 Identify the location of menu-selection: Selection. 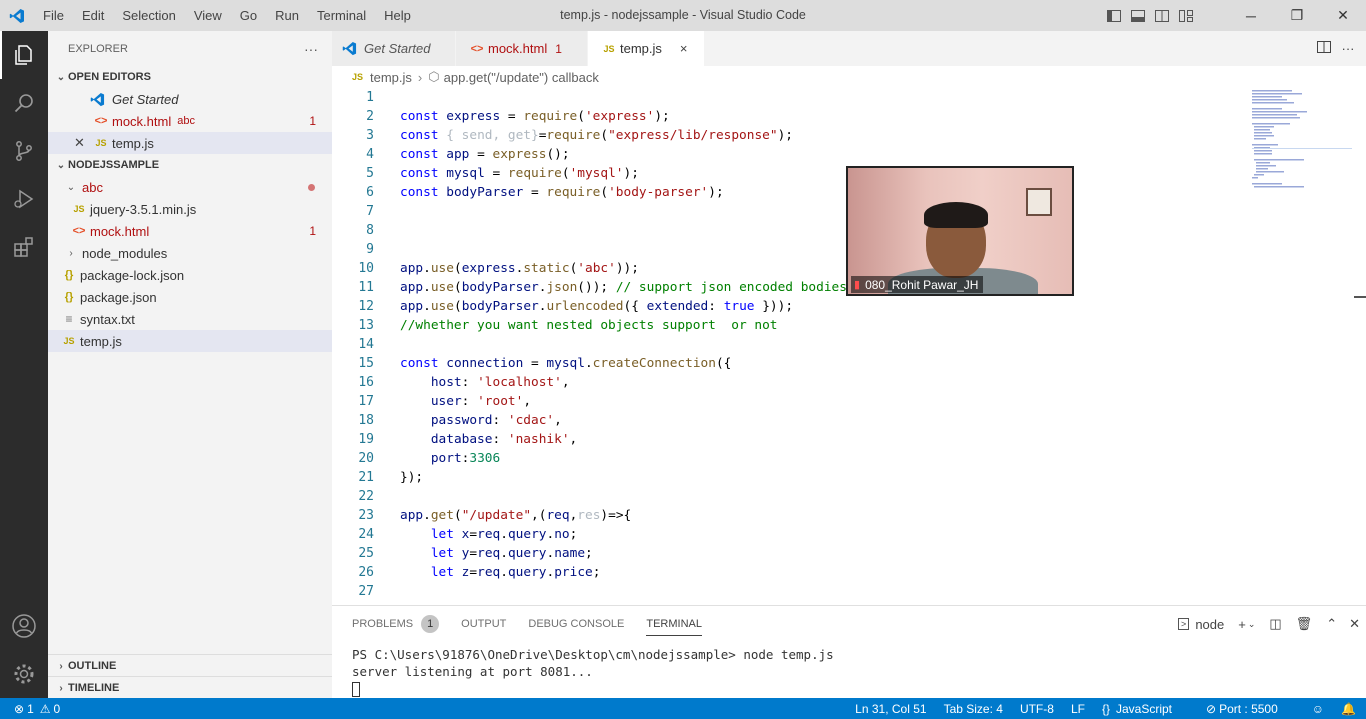
(148, 15).